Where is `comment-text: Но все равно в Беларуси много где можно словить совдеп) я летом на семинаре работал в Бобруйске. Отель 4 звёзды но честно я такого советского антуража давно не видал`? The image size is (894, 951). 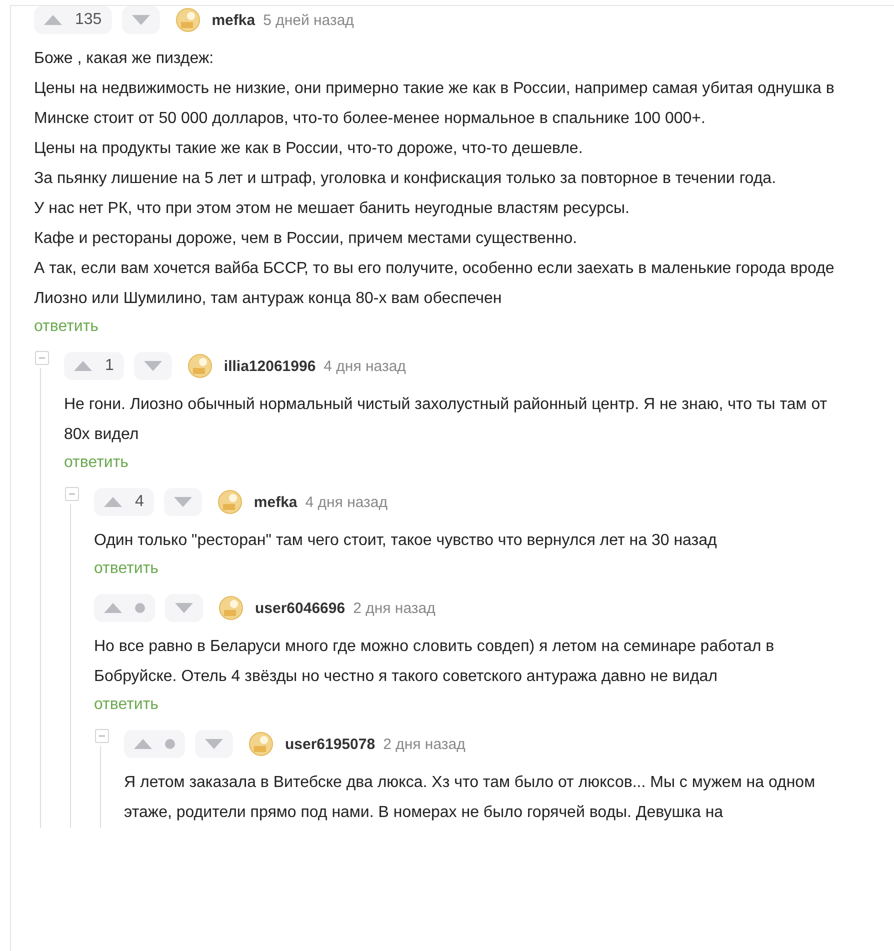 comment-text: Но все равно в Беларуси много где можно словить совдеп) я летом на семинаре работал в Бобруйске. Отель 4 звёзды но честно я такого советского антуража давно не видал is located at coordinates (435, 662).